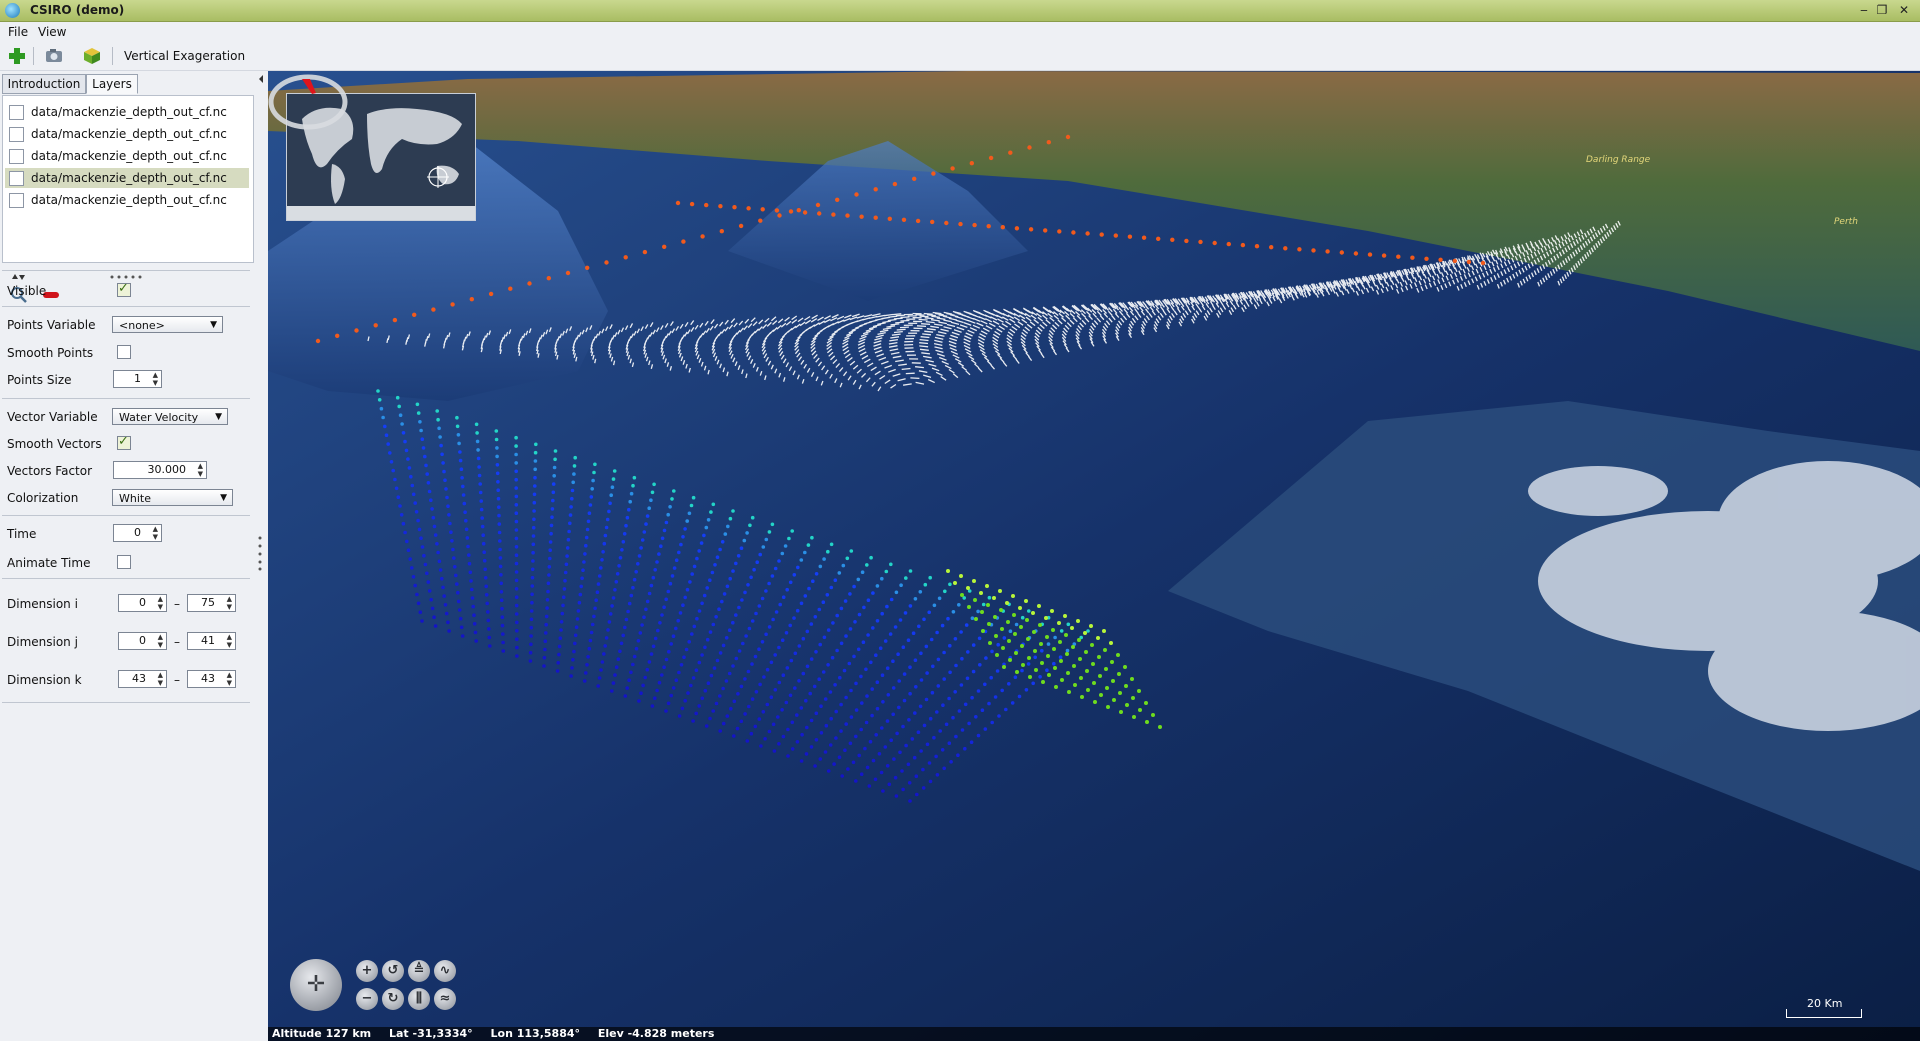 The height and width of the screenshot is (1041, 1920). What do you see at coordinates (367, 999) in the screenshot?
I see `zoom-out-button: −` at bounding box center [367, 999].